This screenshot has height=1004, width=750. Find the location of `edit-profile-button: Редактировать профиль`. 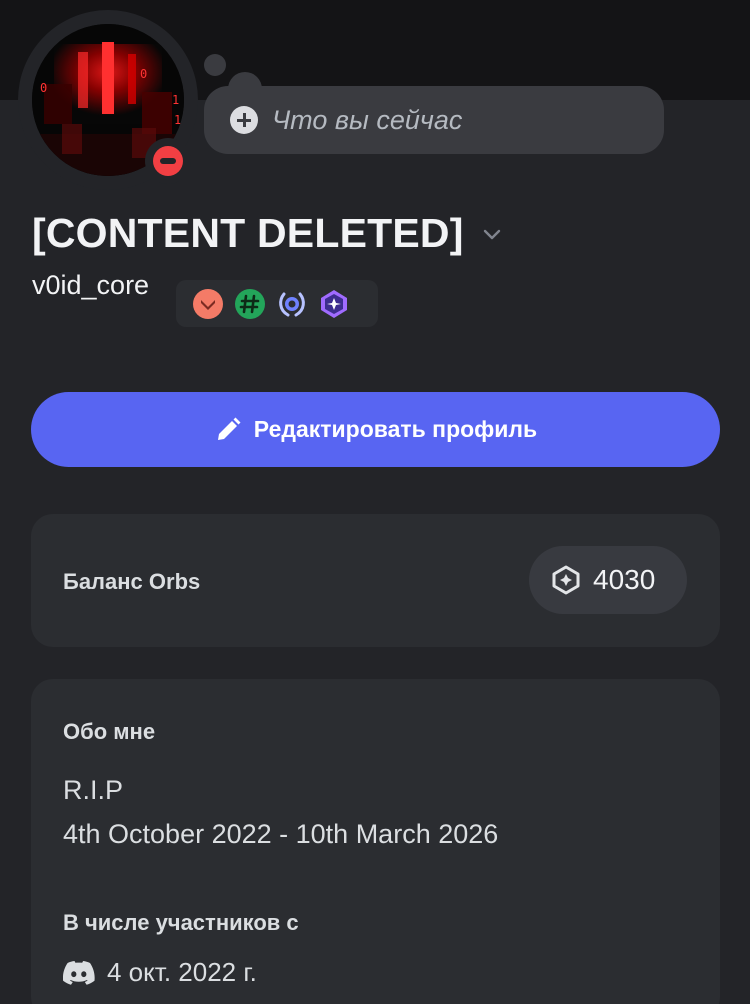

edit-profile-button: Редактировать профиль is located at coordinates (375, 429).